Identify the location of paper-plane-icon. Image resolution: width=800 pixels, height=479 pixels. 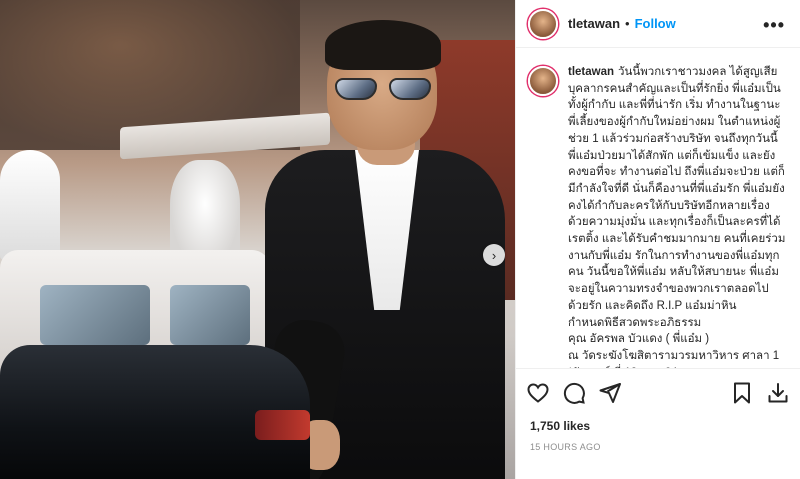
(611, 394).